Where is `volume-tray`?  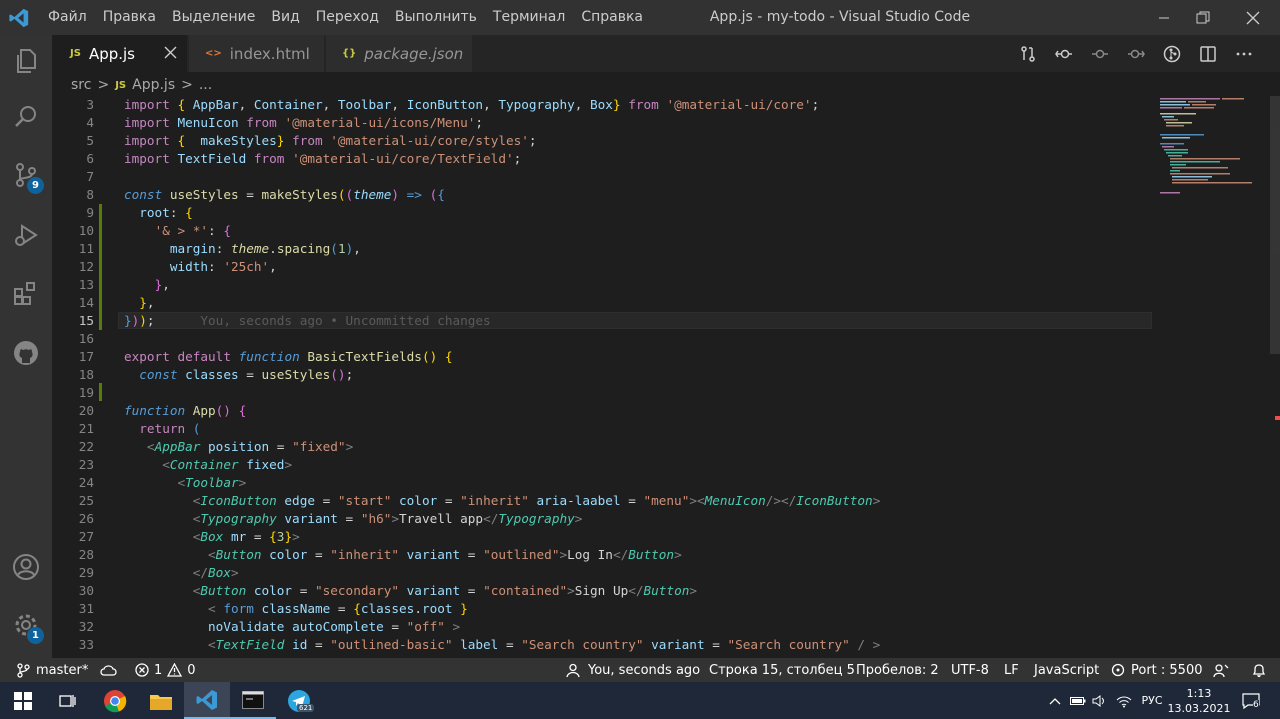 volume-tray is located at coordinates (1100, 700).